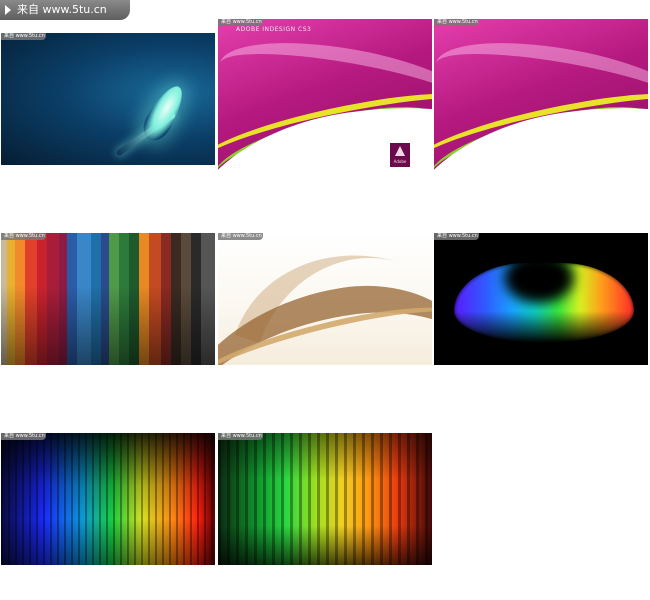 Image resolution: width=650 pixels, height=600 pixels. I want to click on spectrum-shadow-graphic, so click(539, 278).